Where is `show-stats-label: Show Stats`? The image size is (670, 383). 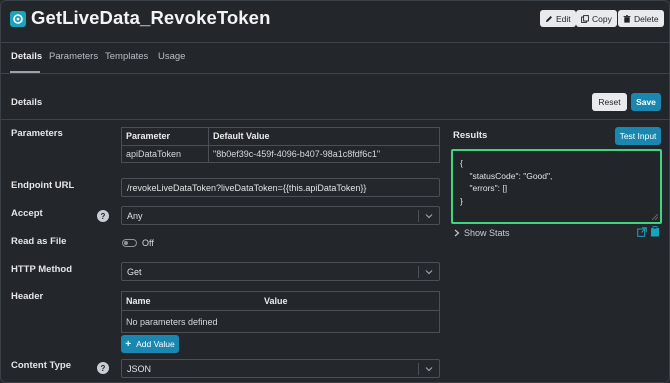
show-stats-label: Show Stats is located at coordinates (487, 233).